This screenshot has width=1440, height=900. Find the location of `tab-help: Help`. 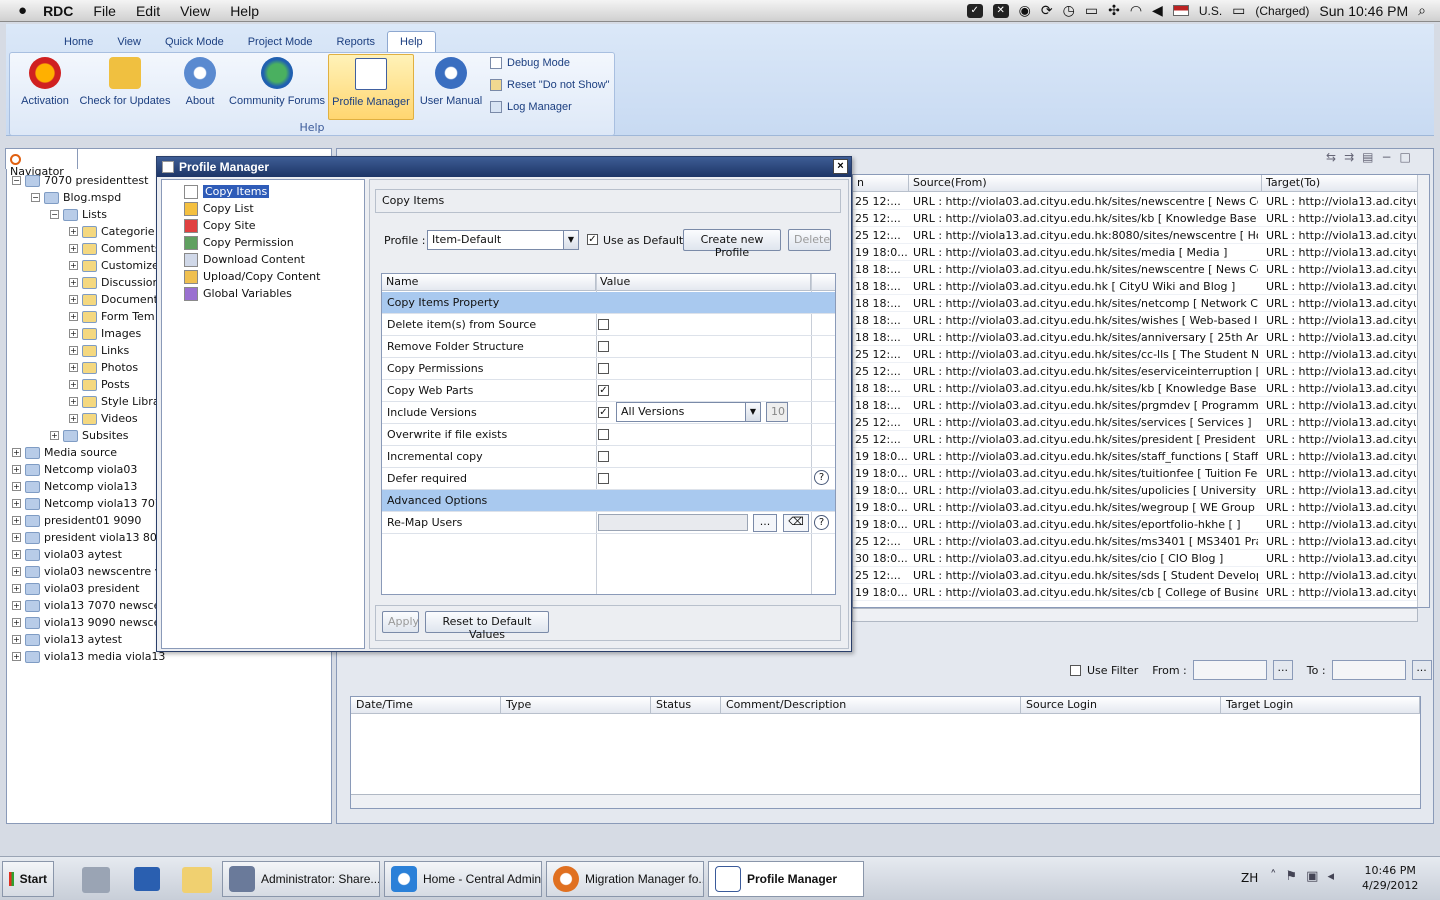

tab-help: Help is located at coordinates (411, 41).